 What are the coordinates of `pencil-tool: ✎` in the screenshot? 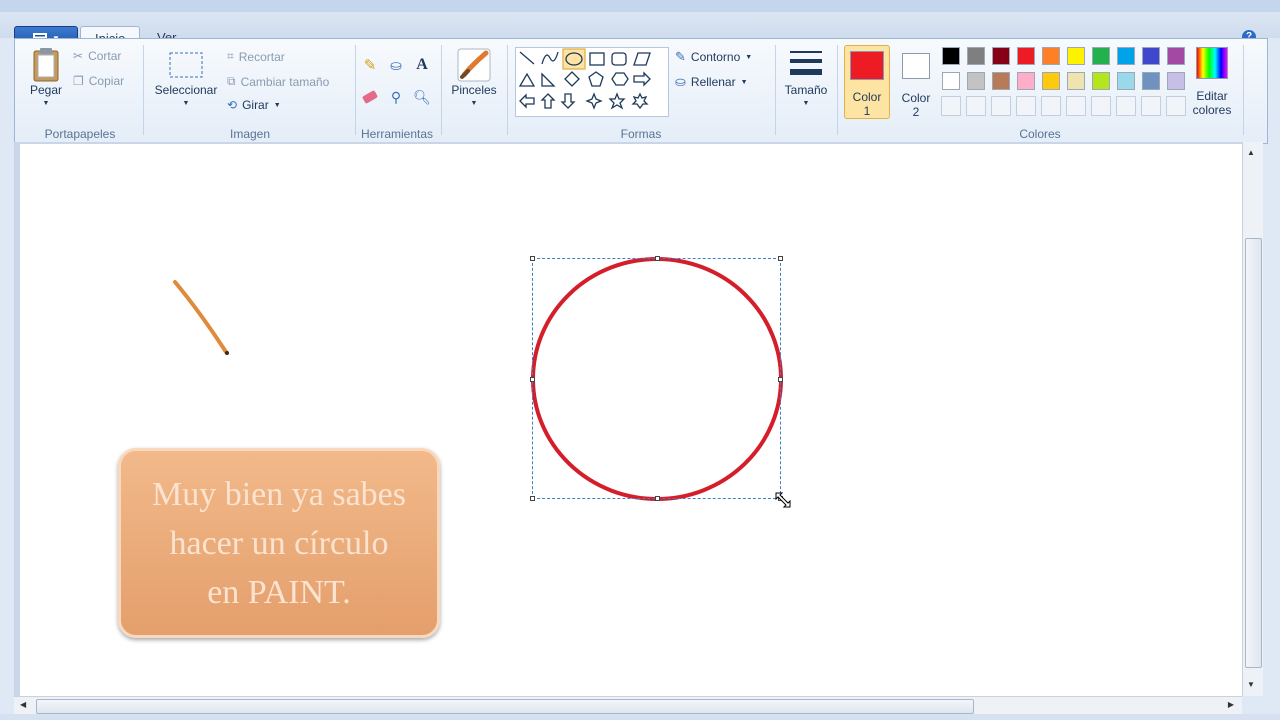 It's located at (370, 65).